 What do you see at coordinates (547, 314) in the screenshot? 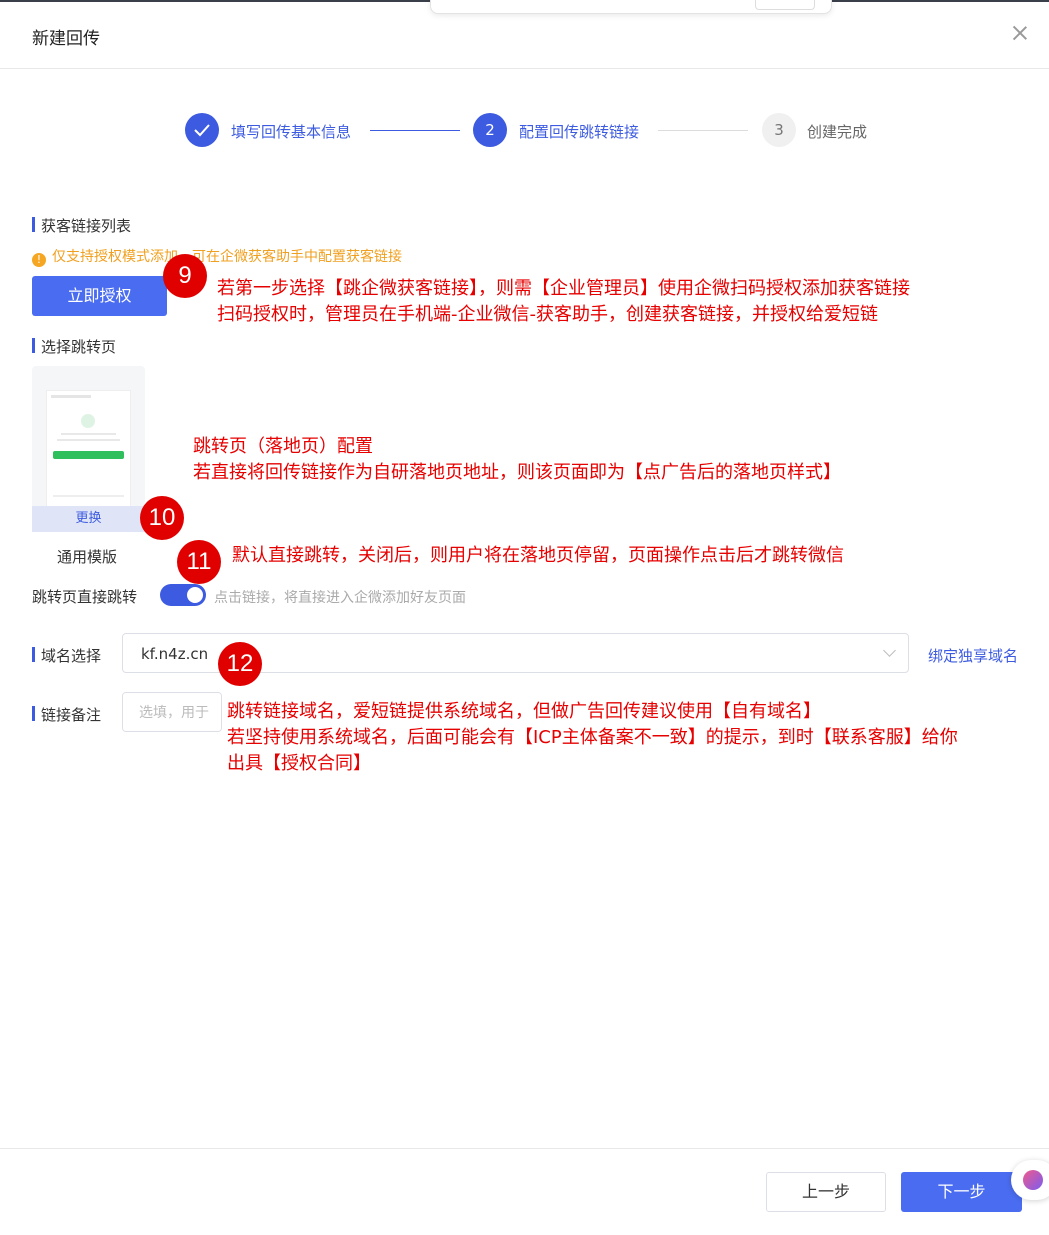
I see `annotation-9-line-2: 扫码授权时，管理员在手机端-企业微信-获客助手，创建获客链接，并授权给爱短链` at bounding box center [547, 314].